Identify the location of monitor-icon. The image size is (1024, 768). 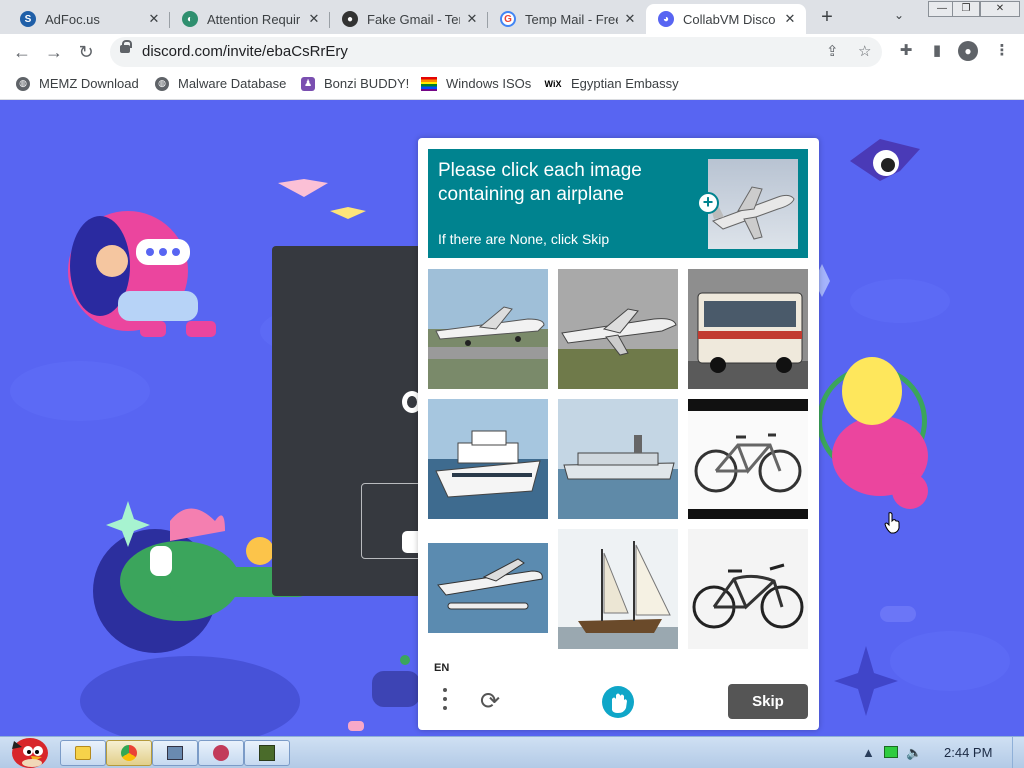
(175, 753).